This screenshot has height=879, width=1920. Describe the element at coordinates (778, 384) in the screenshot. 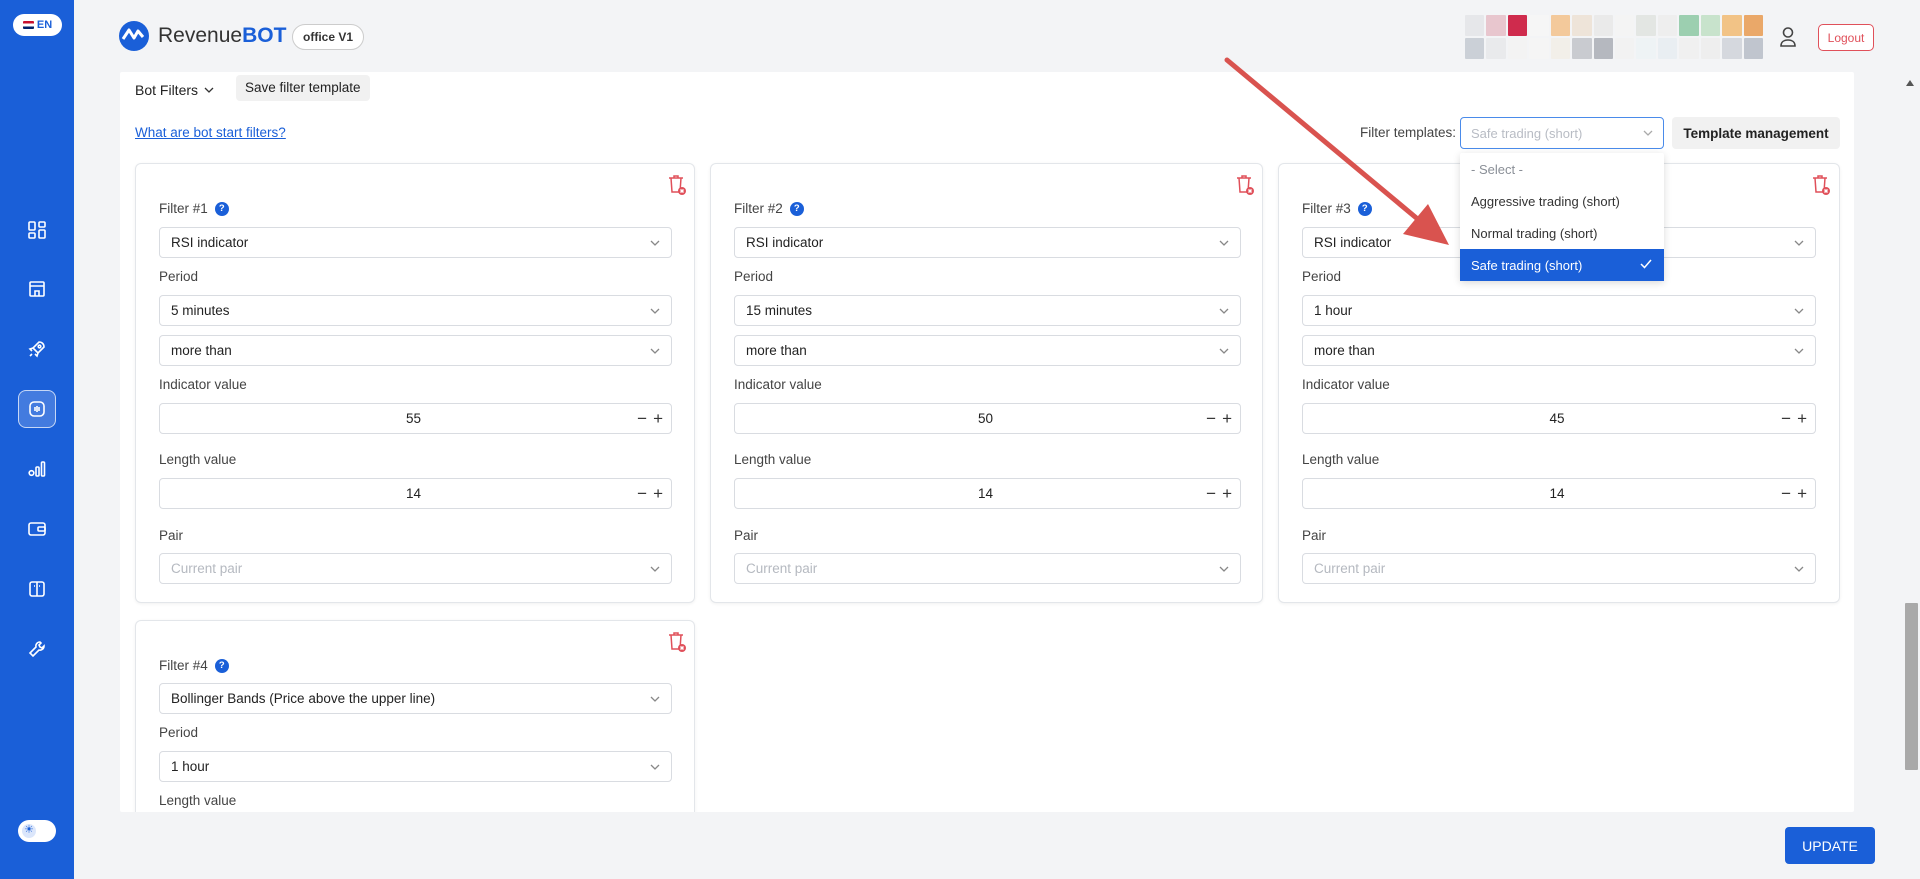

I see `indicator-value-label: Indicator value` at that location.